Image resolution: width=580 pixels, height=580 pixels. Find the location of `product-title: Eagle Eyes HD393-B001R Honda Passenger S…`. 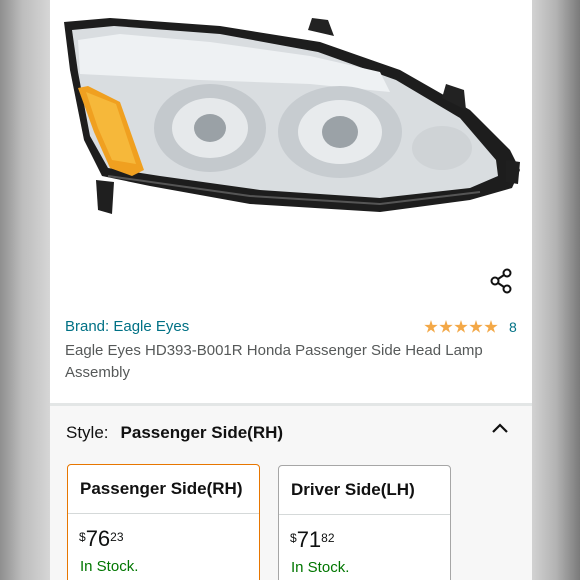

product-title: Eagle Eyes HD393-B001R Honda Passenger S… is located at coordinates (274, 361).